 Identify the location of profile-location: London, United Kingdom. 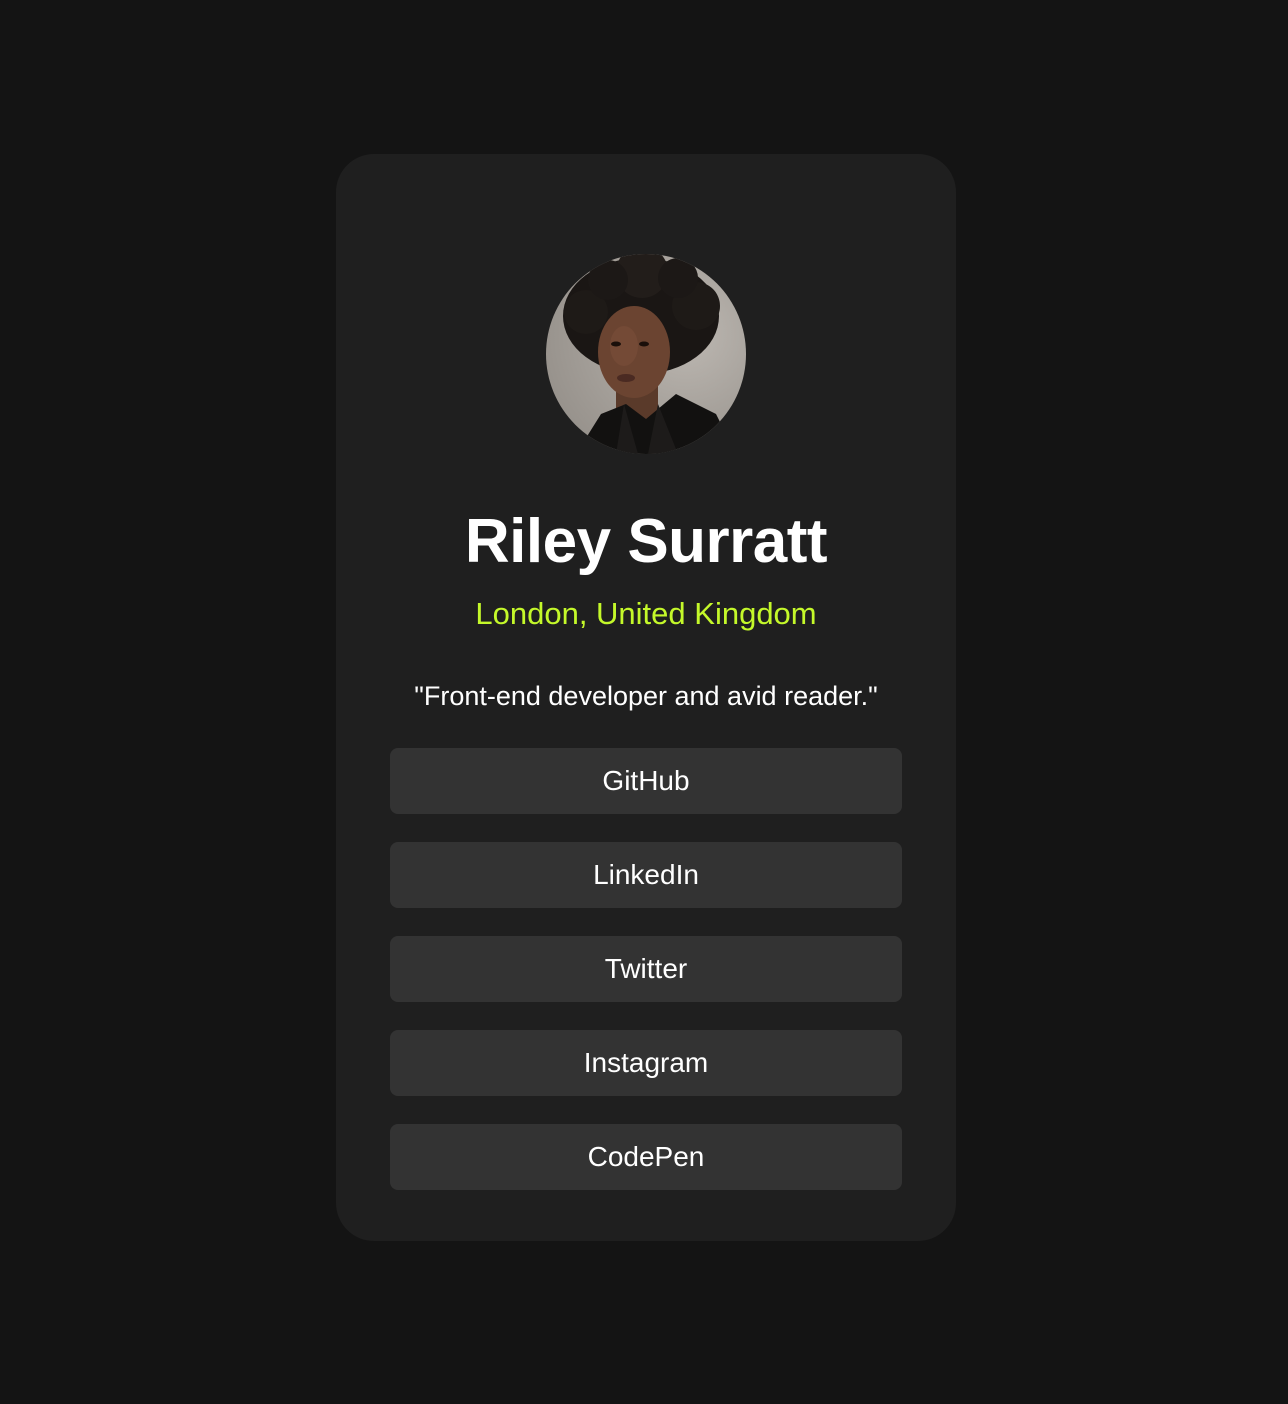
(646, 613).